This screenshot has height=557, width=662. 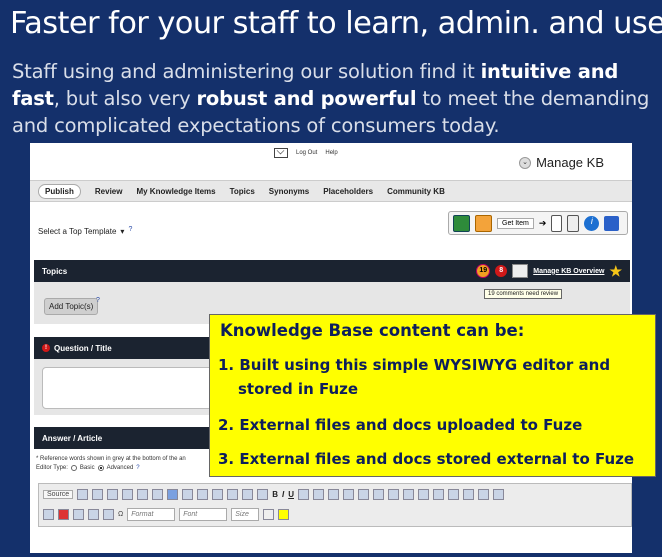 I want to click on source-button: Source, so click(x=58, y=494).